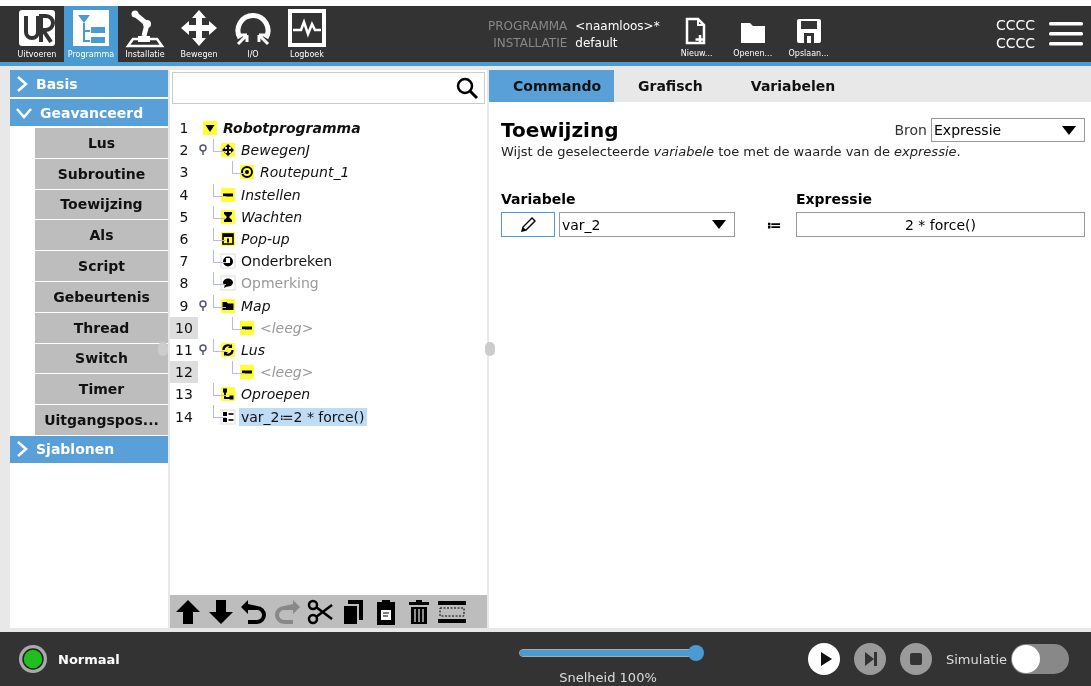 The height and width of the screenshot is (686, 1091). What do you see at coordinates (228, 394) in the screenshot?
I see `branch-icon` at bounding box center [228, 394].